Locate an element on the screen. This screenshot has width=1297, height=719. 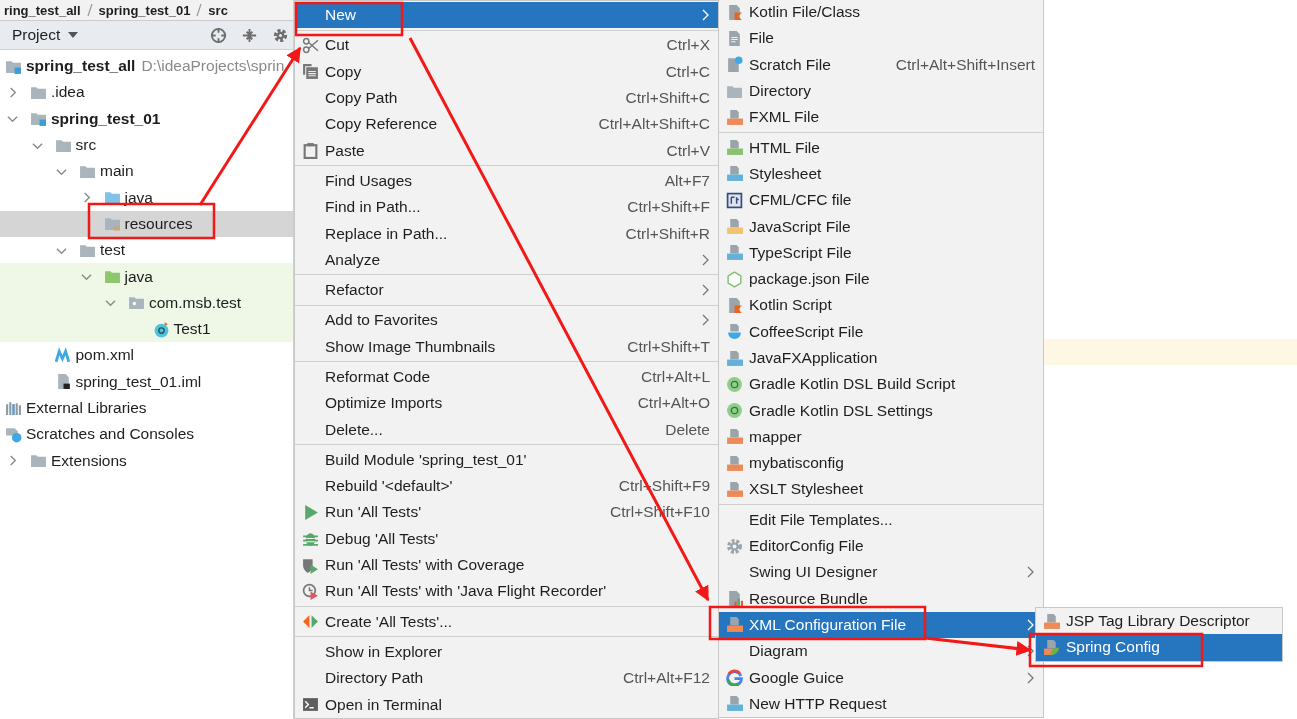
tree-row: Scratches and Consoles is located at coordinates (146, 434).